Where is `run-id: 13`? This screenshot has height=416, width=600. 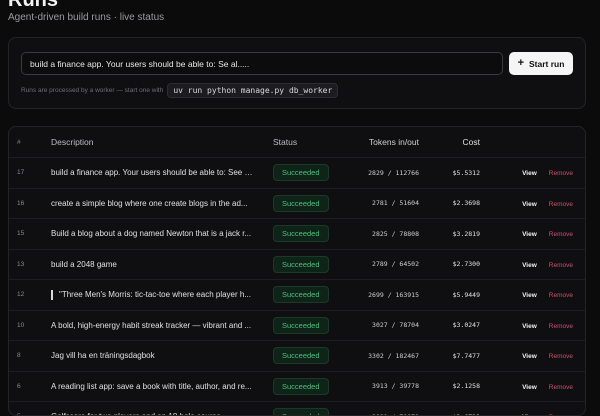
run-id: 13 is located at coordinates (29, 264).